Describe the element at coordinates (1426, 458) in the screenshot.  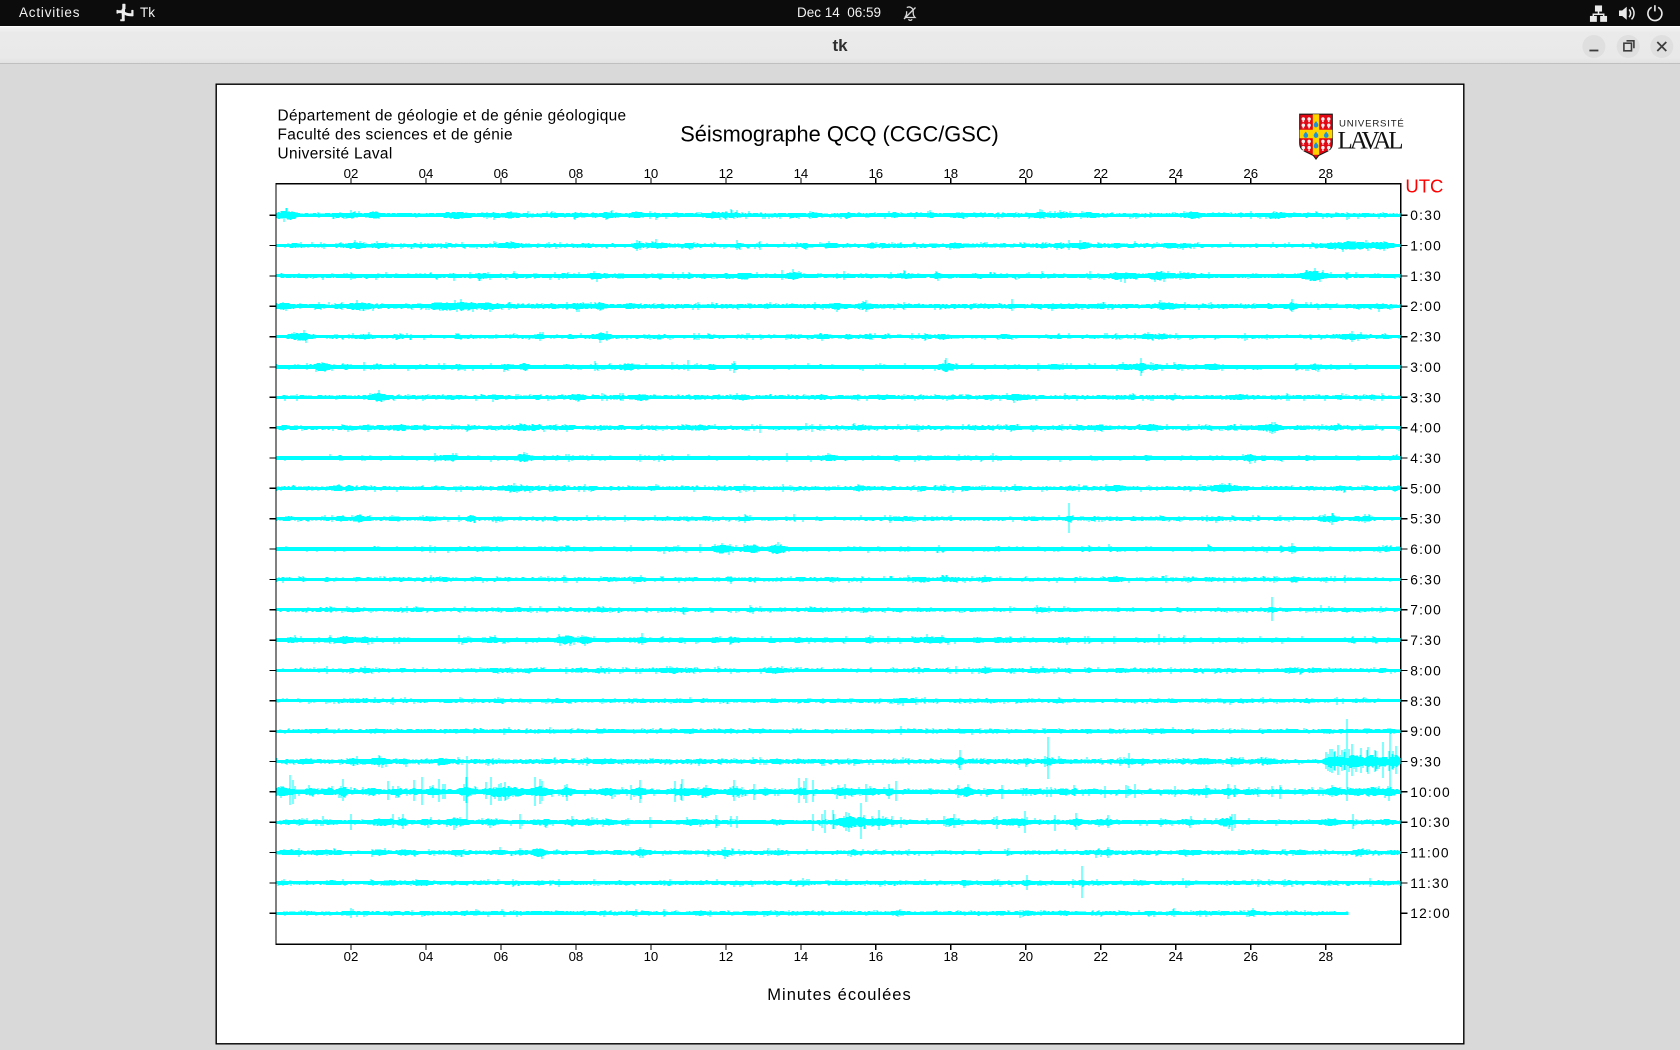
I see `svg-text: 4:30` at that location.